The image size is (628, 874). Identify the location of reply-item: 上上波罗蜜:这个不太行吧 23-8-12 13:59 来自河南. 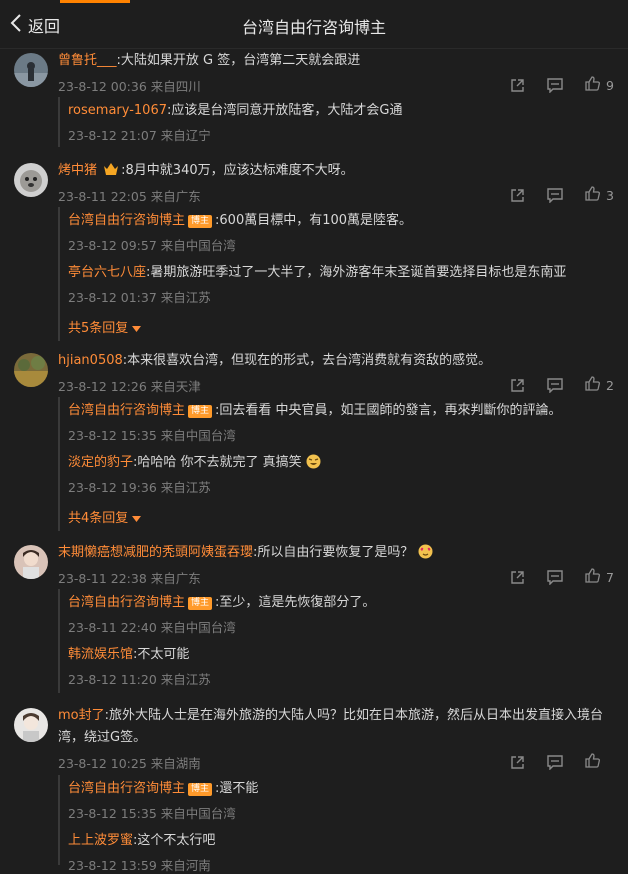
(341, 852).